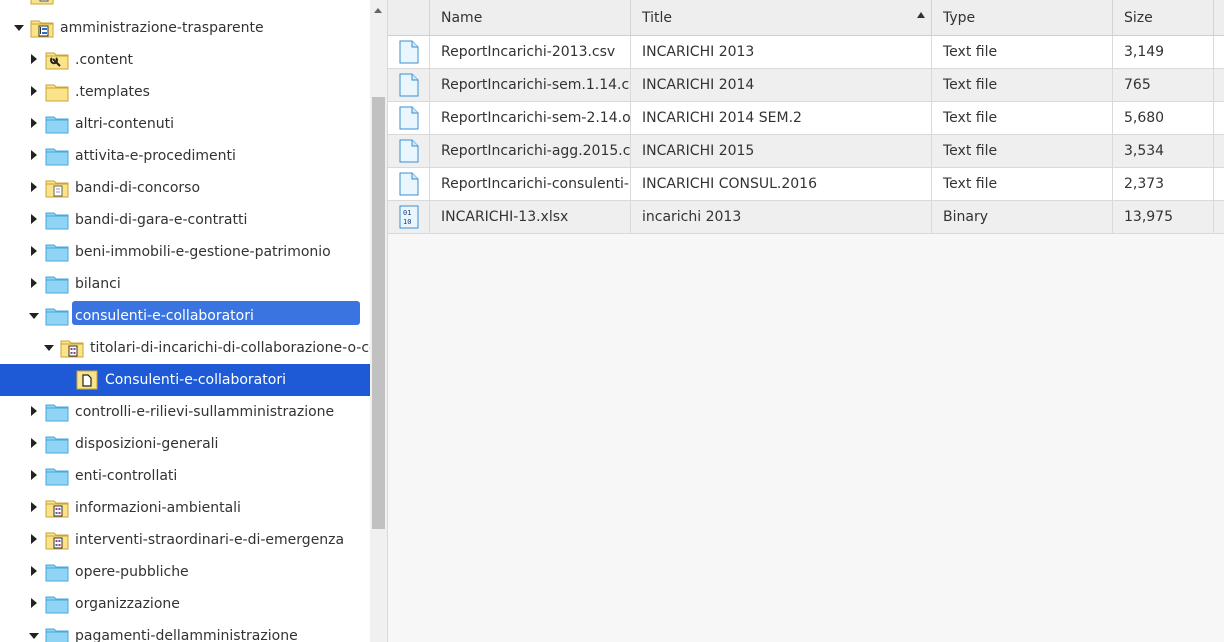 The width and height of the screenshot is (1224, 642). Describe the element at coordinates (57, 60) in the screenshot. I see `folder-wrench-icon` at that location.